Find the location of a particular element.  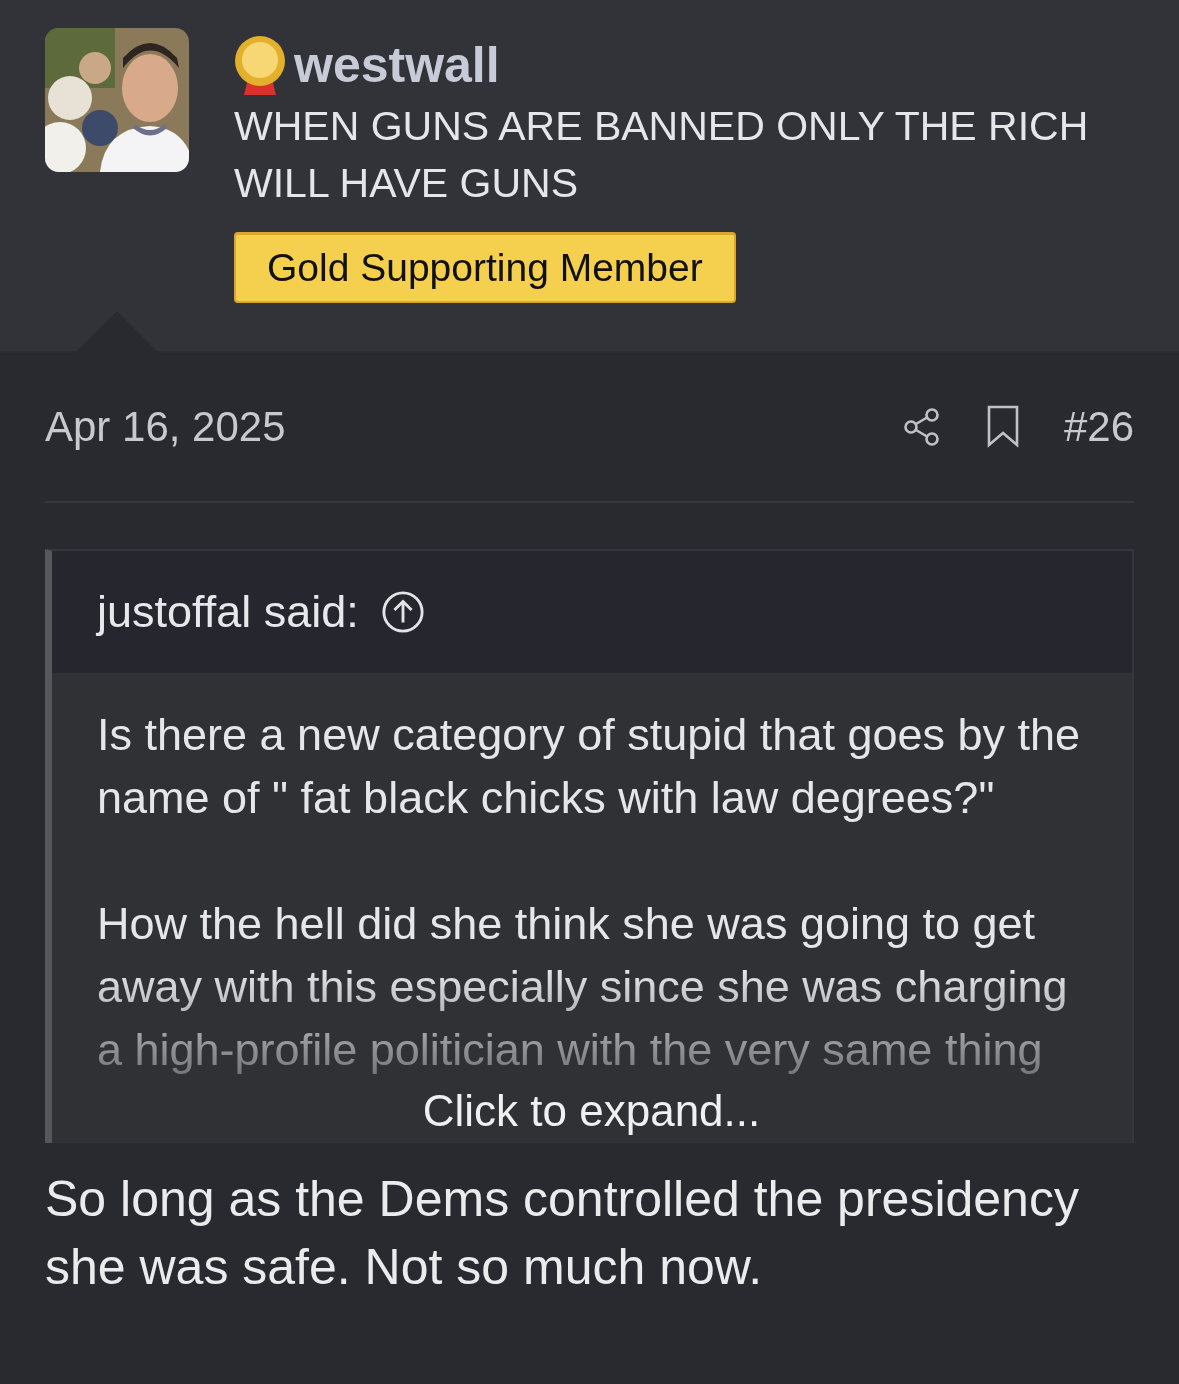

username: westwall is located at coordinates (397, 65).